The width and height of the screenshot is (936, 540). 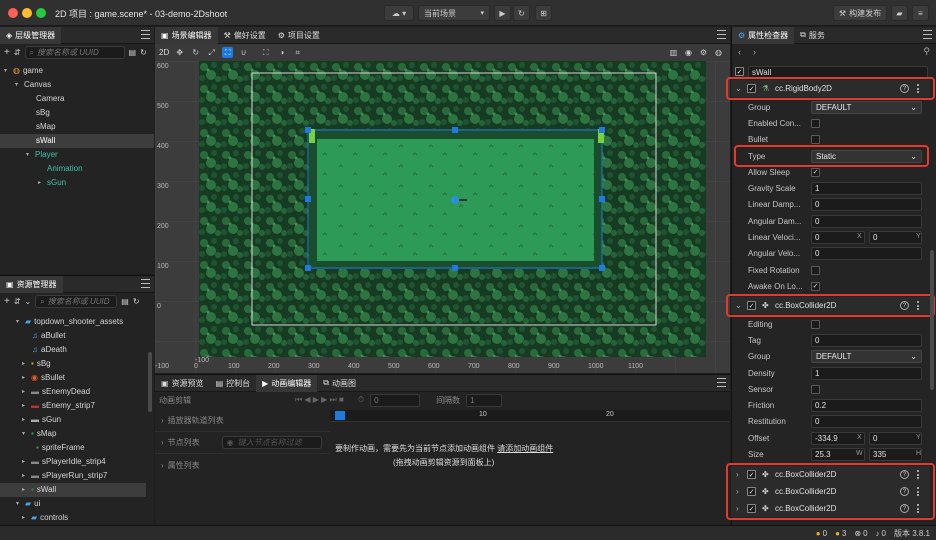 What do you see at coordinates (186, 35) in the screenshot?
I see `tab-scene-editor: ▣ 场景编辑器` at bounding box center [186, 35].